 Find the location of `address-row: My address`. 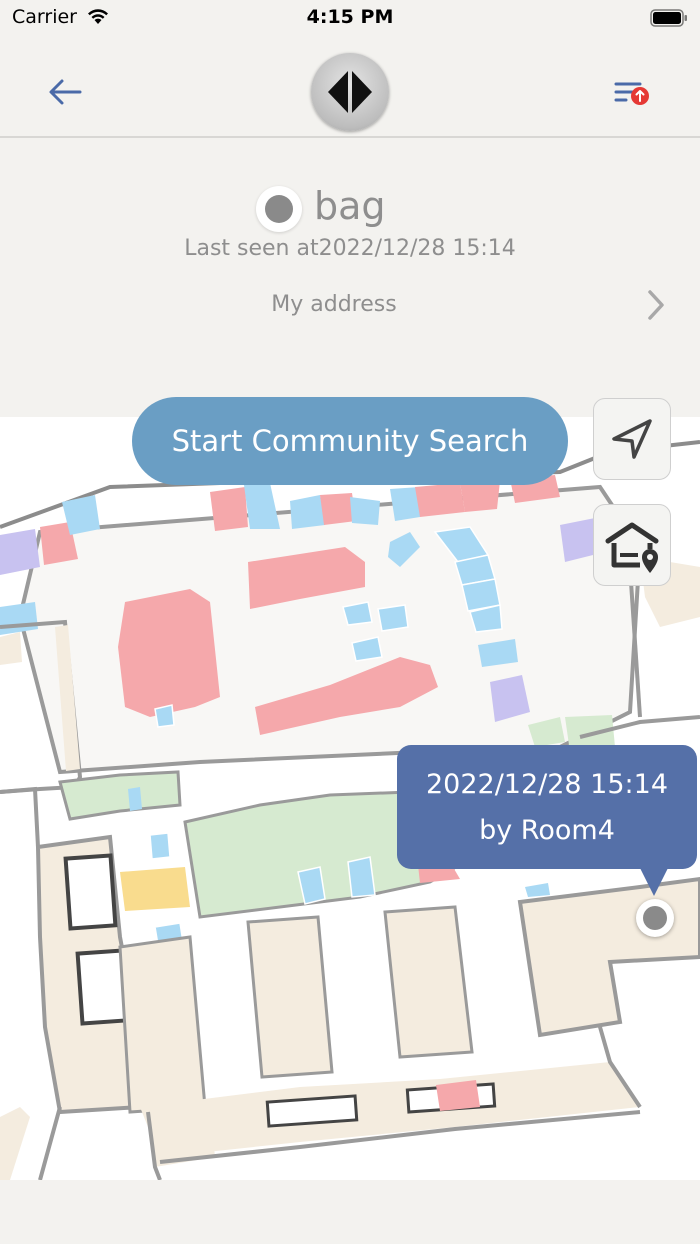

address-row: My address is located at coordinates (350, 305).